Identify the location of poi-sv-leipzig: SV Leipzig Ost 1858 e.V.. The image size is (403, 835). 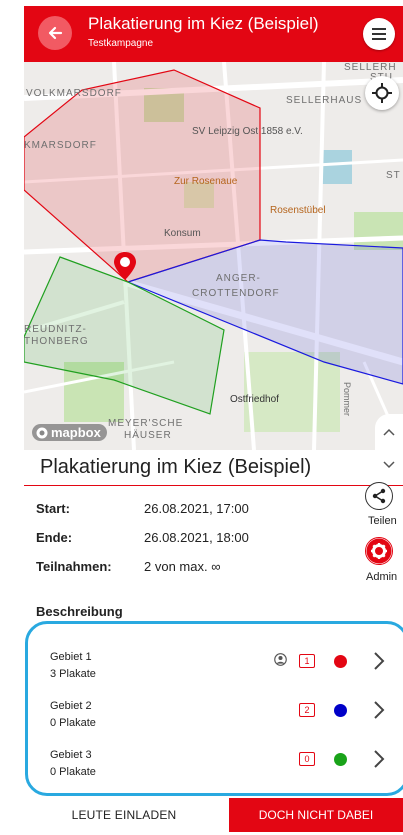
(247, 131).